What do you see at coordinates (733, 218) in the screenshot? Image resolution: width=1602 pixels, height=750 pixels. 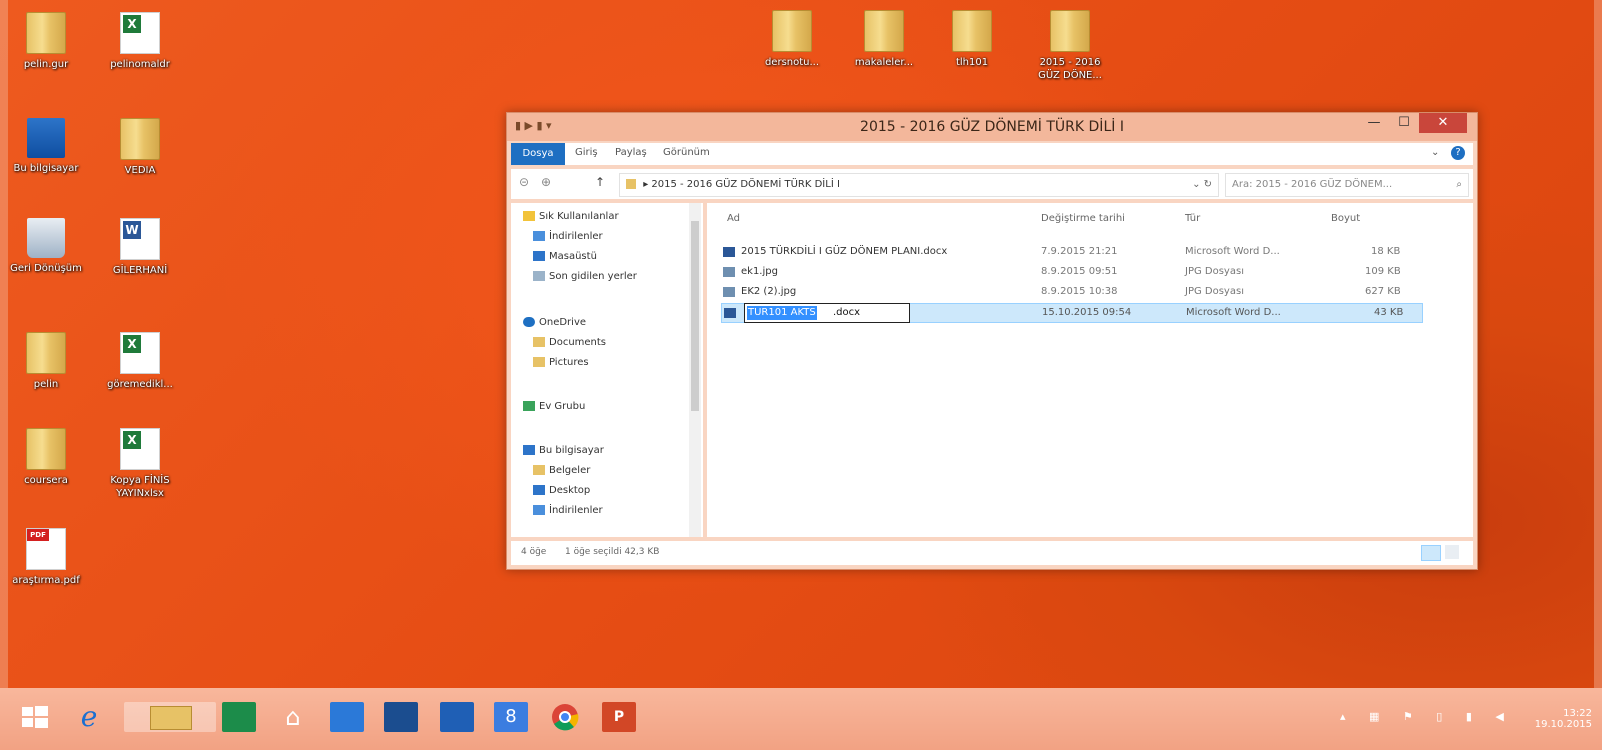 I see `column-header-name: Ad` at bounding box center [733, 218].